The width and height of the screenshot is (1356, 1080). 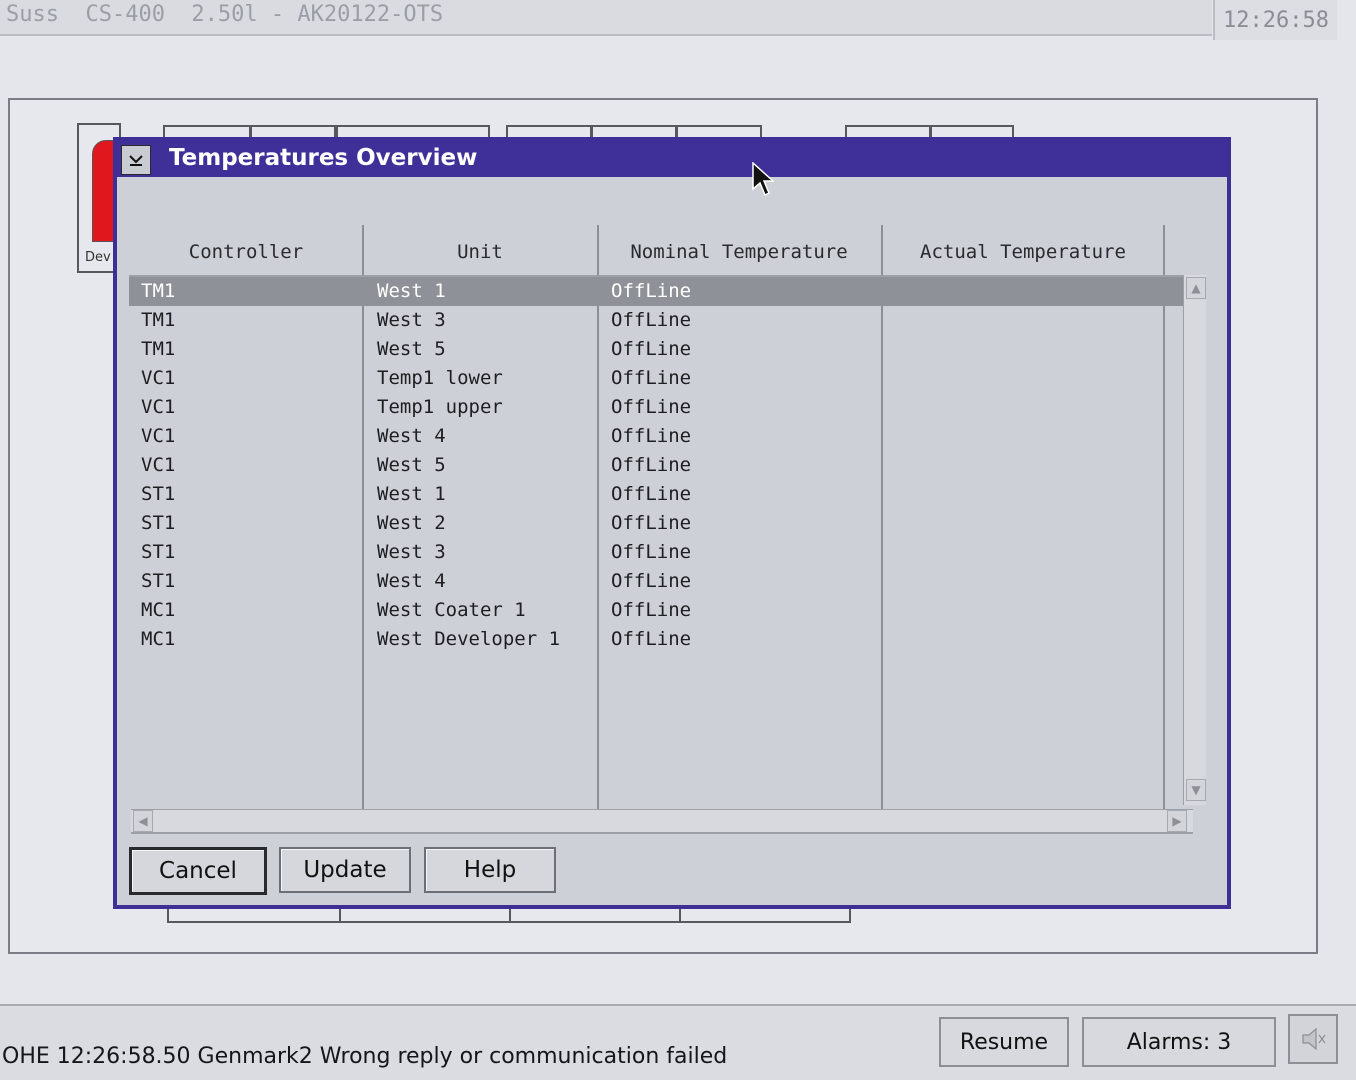 What do you see at coordinates (480, 252) in the screenshot?
I see `column-header-unit: Unit` at bounding box center [480, 252].